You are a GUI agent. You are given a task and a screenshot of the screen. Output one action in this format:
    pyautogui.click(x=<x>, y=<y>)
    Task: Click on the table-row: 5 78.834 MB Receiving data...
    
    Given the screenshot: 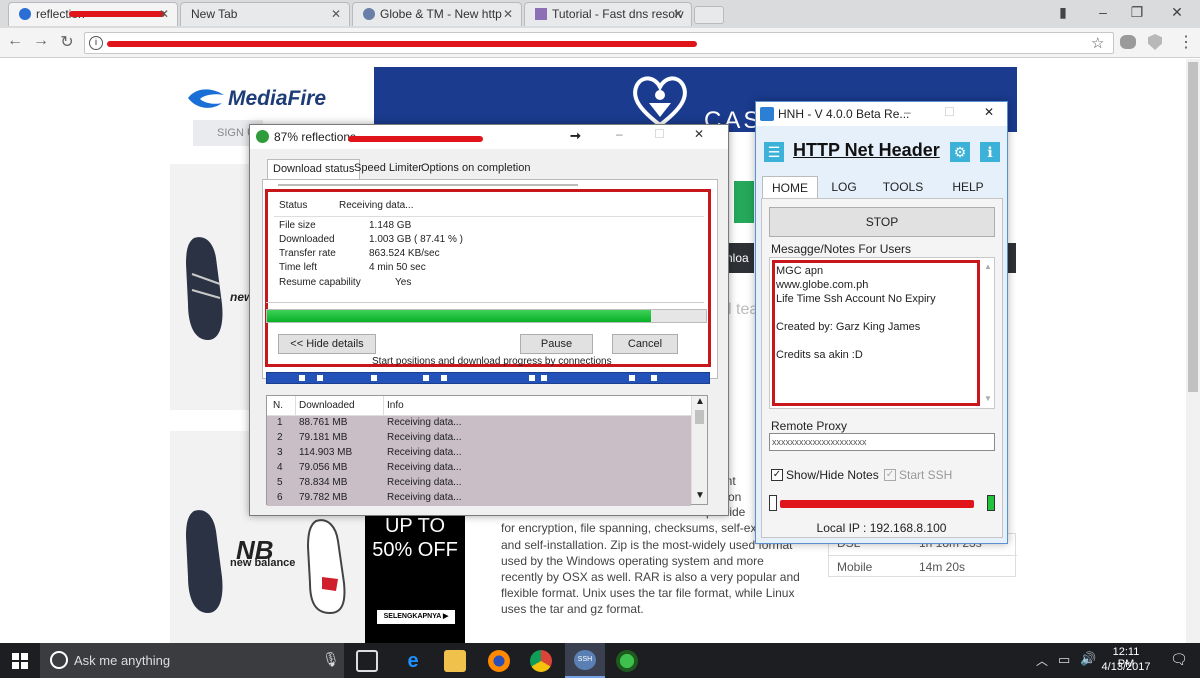 What is the action you would take?
    pyautogui.click(x=478, y=483)
    